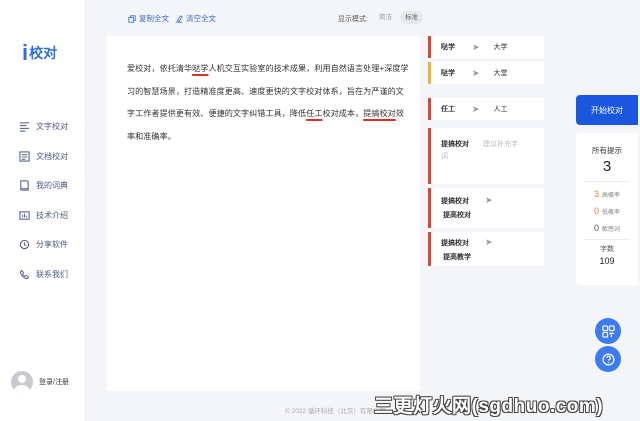 The image size is (640, 421). Describe the element at coordinates (607, 110) in the screenshot. I see `start-proofread-button: 开始校对` at that location.